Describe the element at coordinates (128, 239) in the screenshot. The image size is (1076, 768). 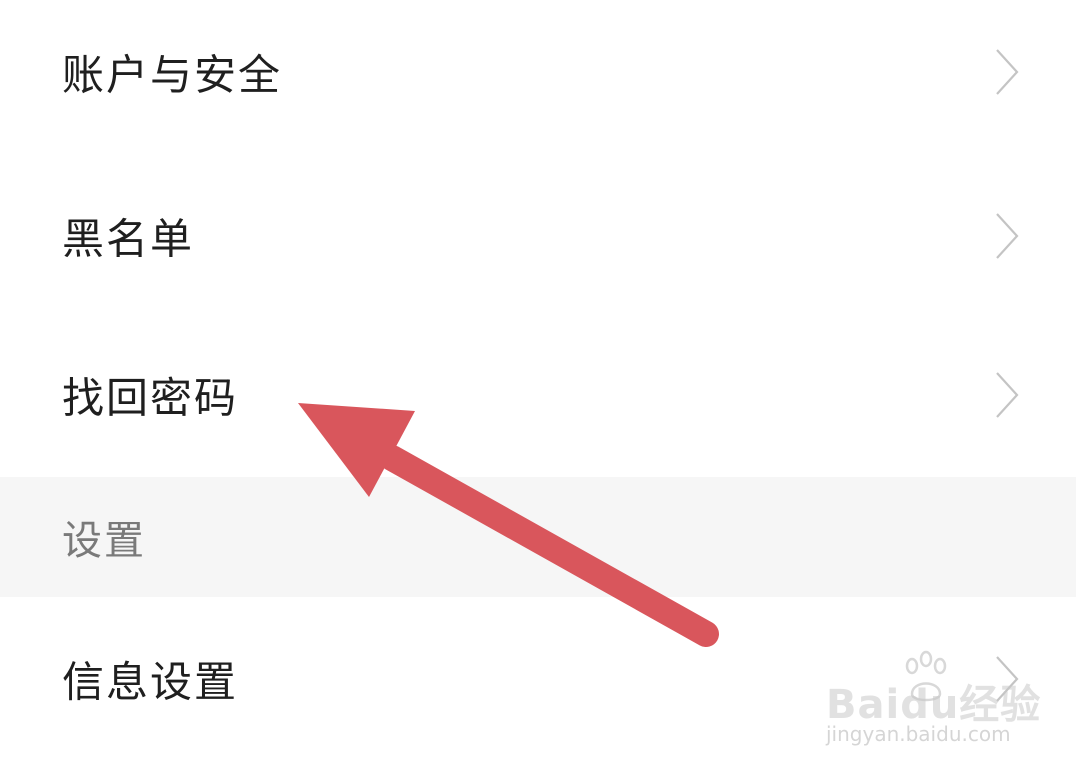
I see `settings-item-label: 黑名单` at that location.